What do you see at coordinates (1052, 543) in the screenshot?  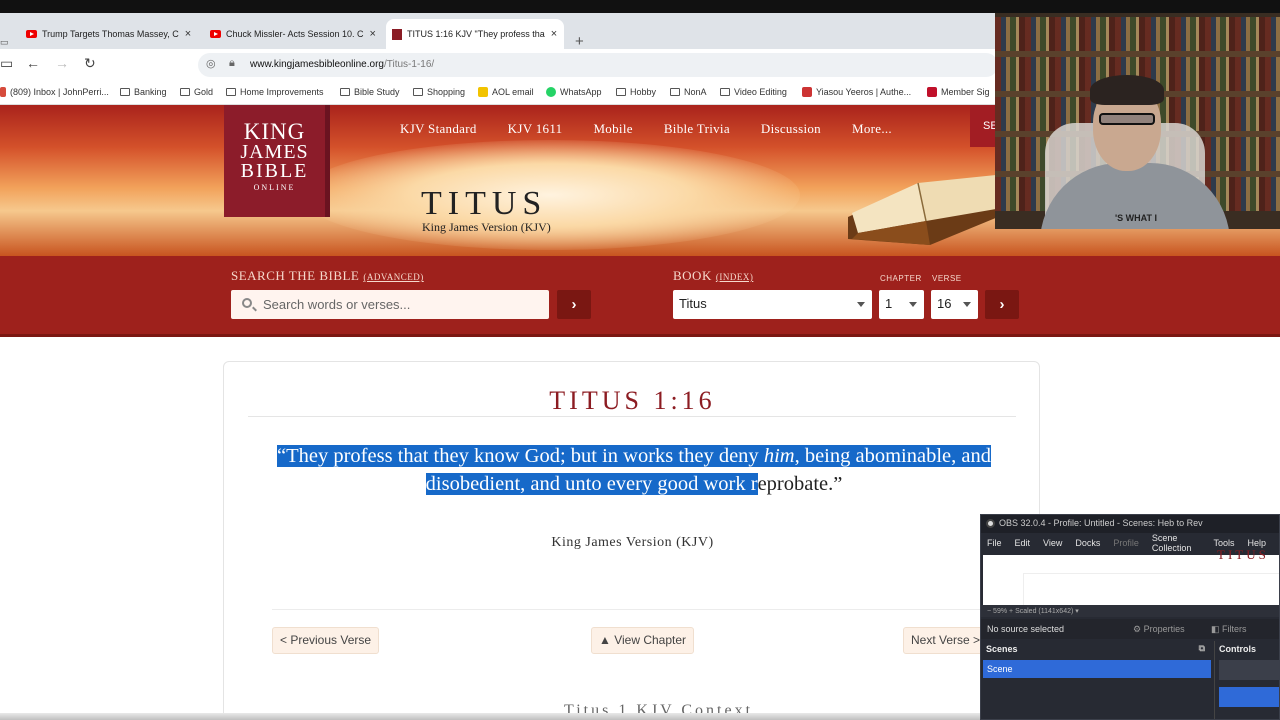 I see `obs-menu-view: View` at bounding box center [1052, 543].